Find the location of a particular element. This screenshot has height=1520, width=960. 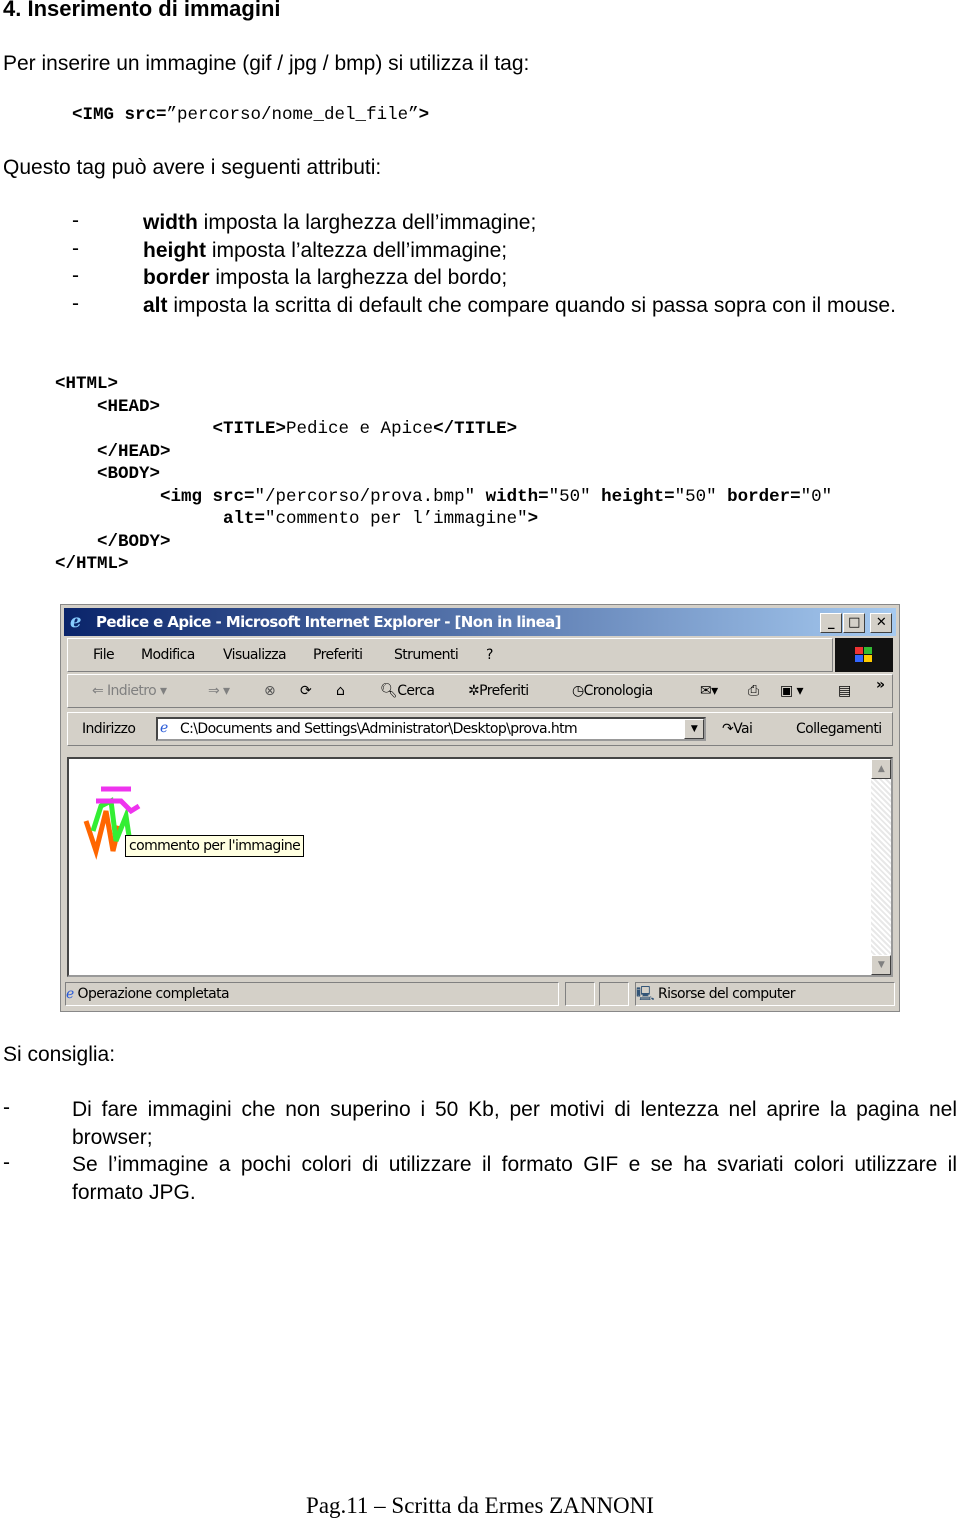

code-keyword: border= is located at coordinates (764, 496).